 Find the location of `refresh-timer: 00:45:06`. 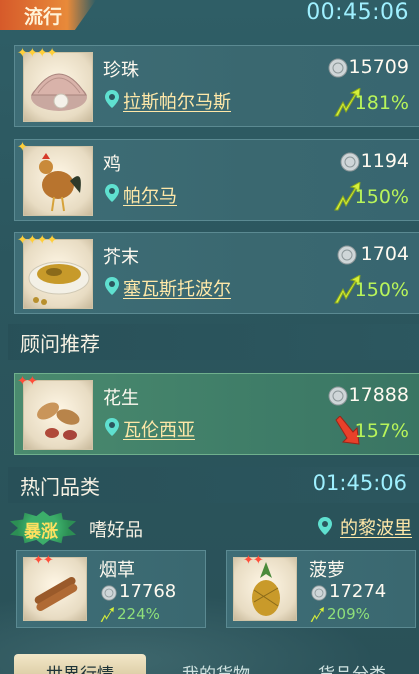

refresh-timer: 00:45:06 is located at coordinates (357, 12).